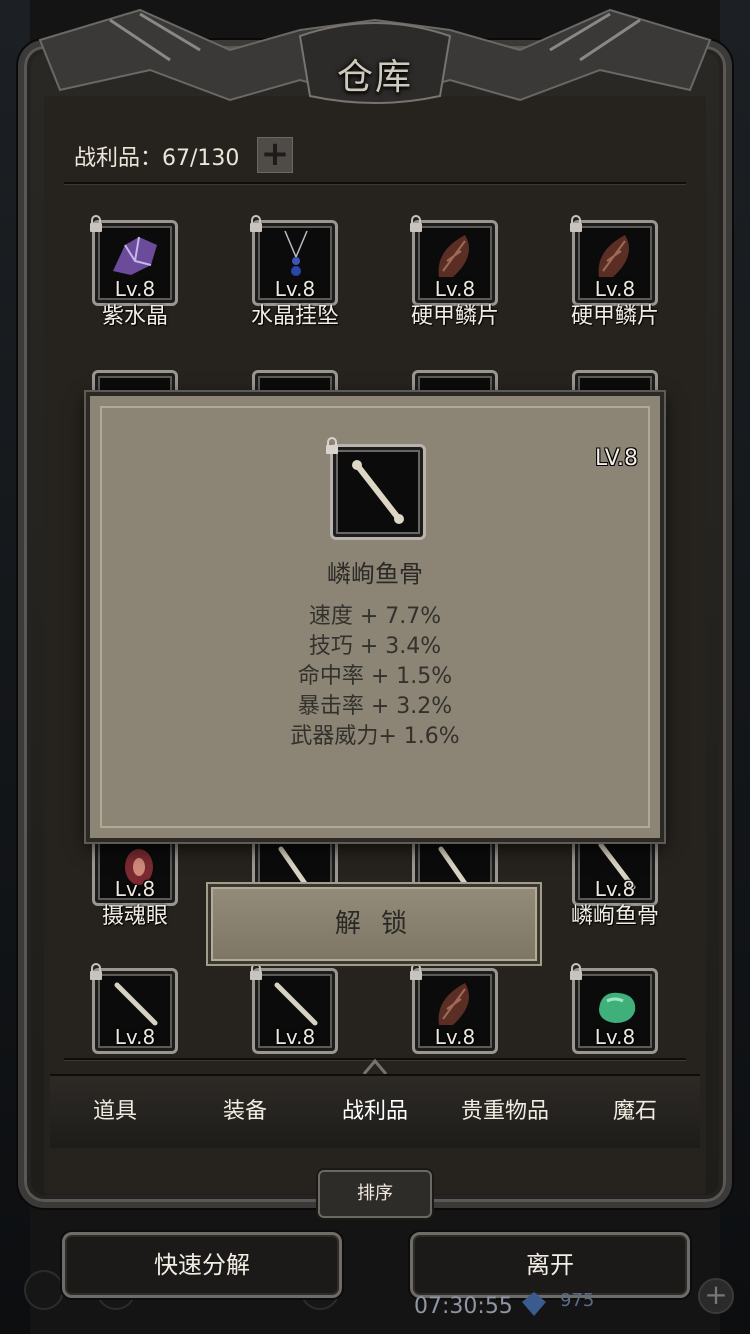 The image size is (750, 1334). What do you see at coordinates (374, 77) in the screenshot?
I see `page-title: 仓库` at bounding box center [374, 77].